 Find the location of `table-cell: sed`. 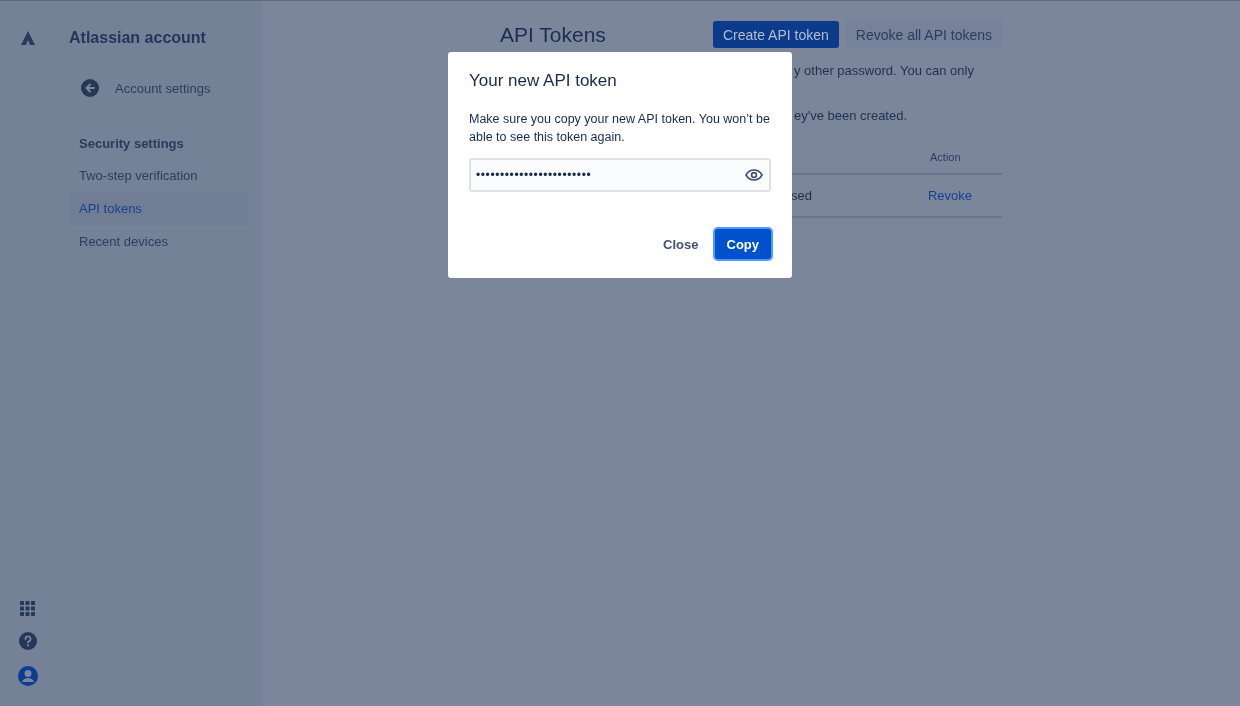

table-cell: sed is located at coordinates (801, 195).